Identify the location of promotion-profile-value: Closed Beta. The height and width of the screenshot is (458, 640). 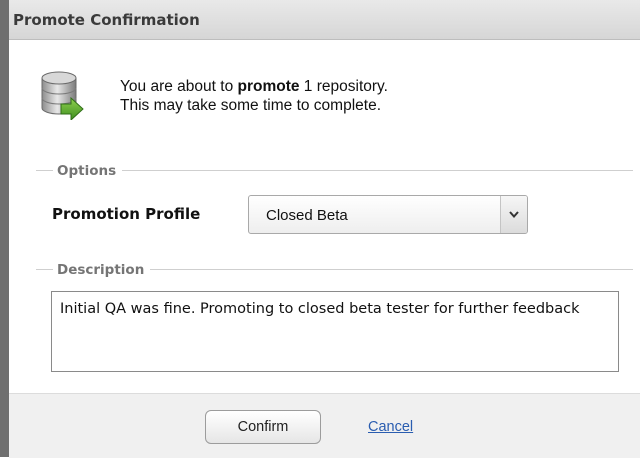
(307, 215).